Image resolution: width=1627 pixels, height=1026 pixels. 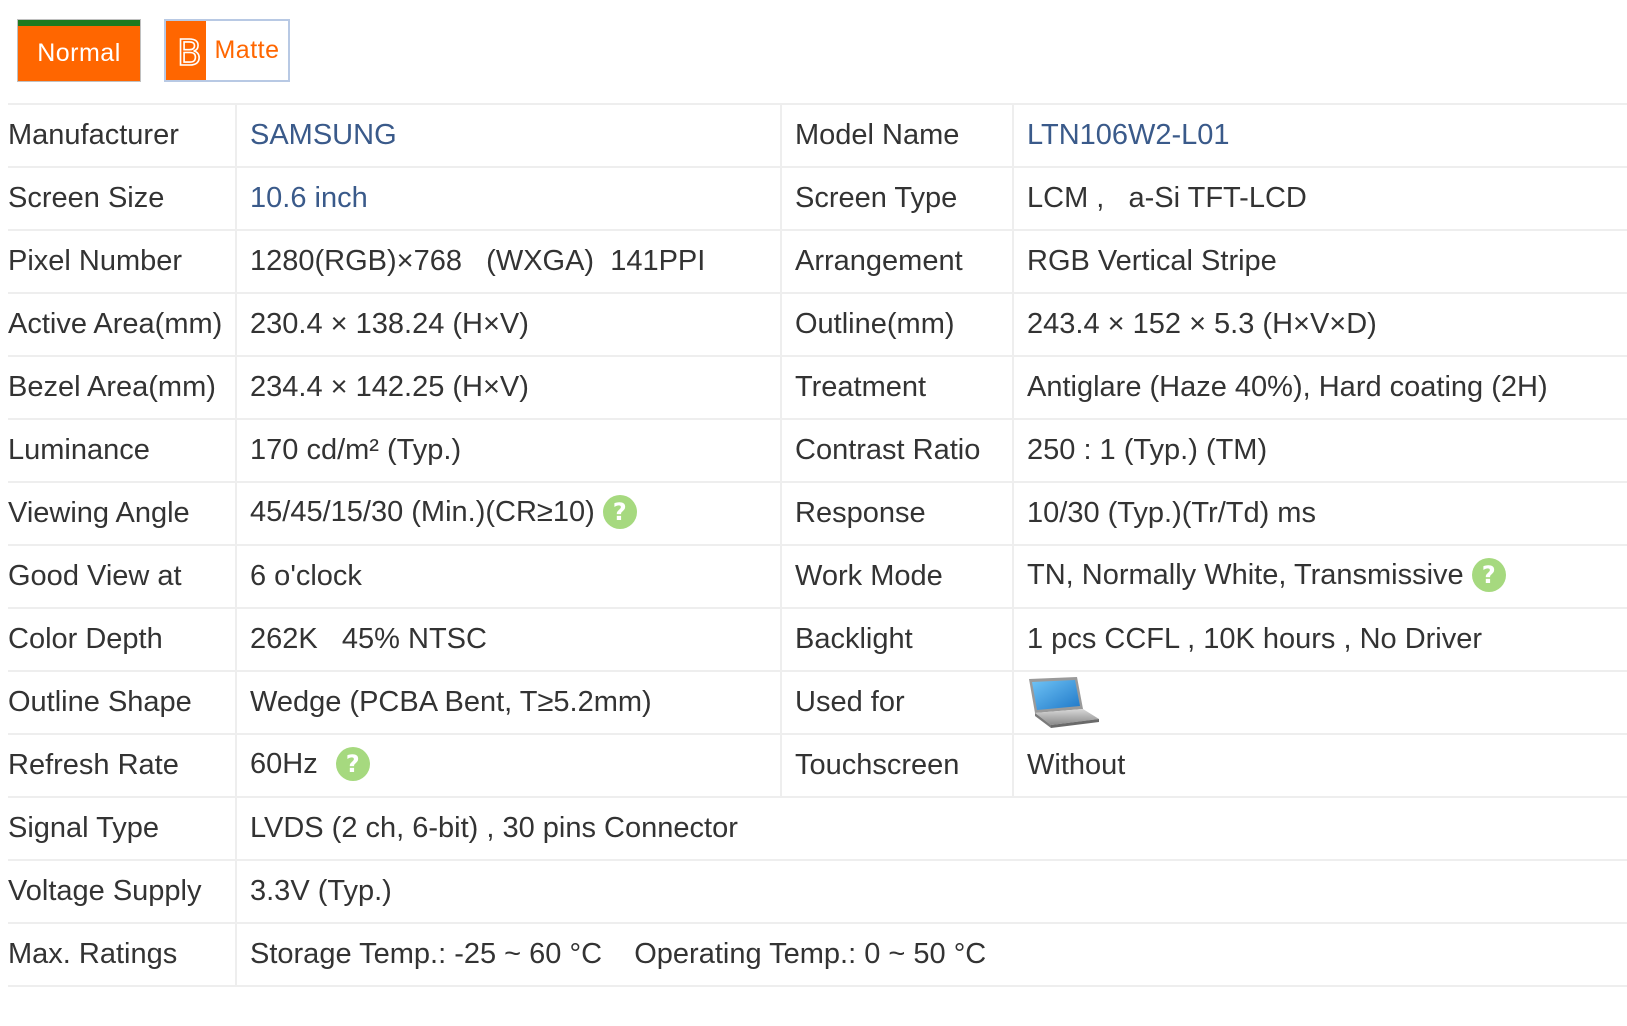 What do you see at coordinates (931, 891) in the screenshot?
I see `voltage-supply-value: 3.3V (Typ.)` at bounding box center [931, 891].